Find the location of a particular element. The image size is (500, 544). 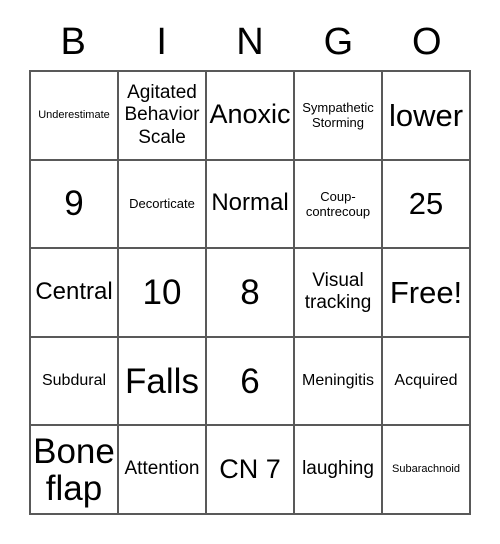

bingo-cell: 6 is located at coordinates (251, 382).